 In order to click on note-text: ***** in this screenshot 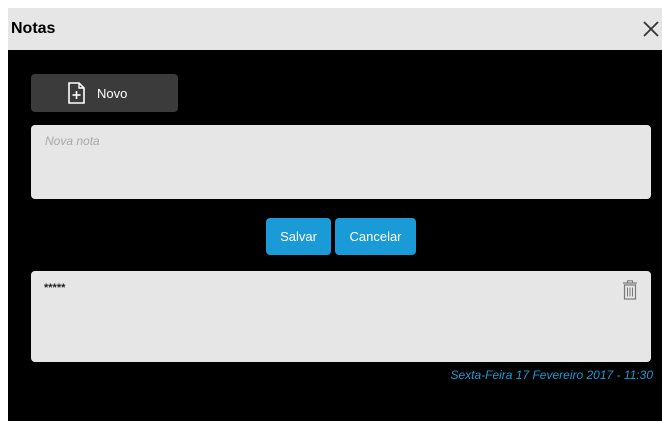, I will do `click(55, 288)`.